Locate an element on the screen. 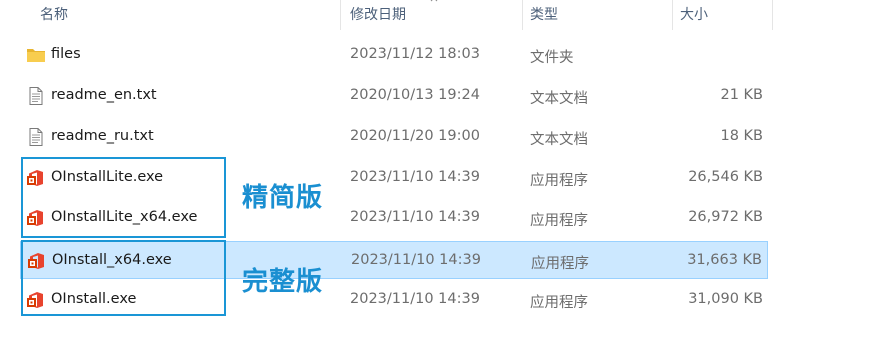 Image resolution: width=876 pixels, height=342 pixels. column-header-name: 名称 is located at coordinates (54, 14).